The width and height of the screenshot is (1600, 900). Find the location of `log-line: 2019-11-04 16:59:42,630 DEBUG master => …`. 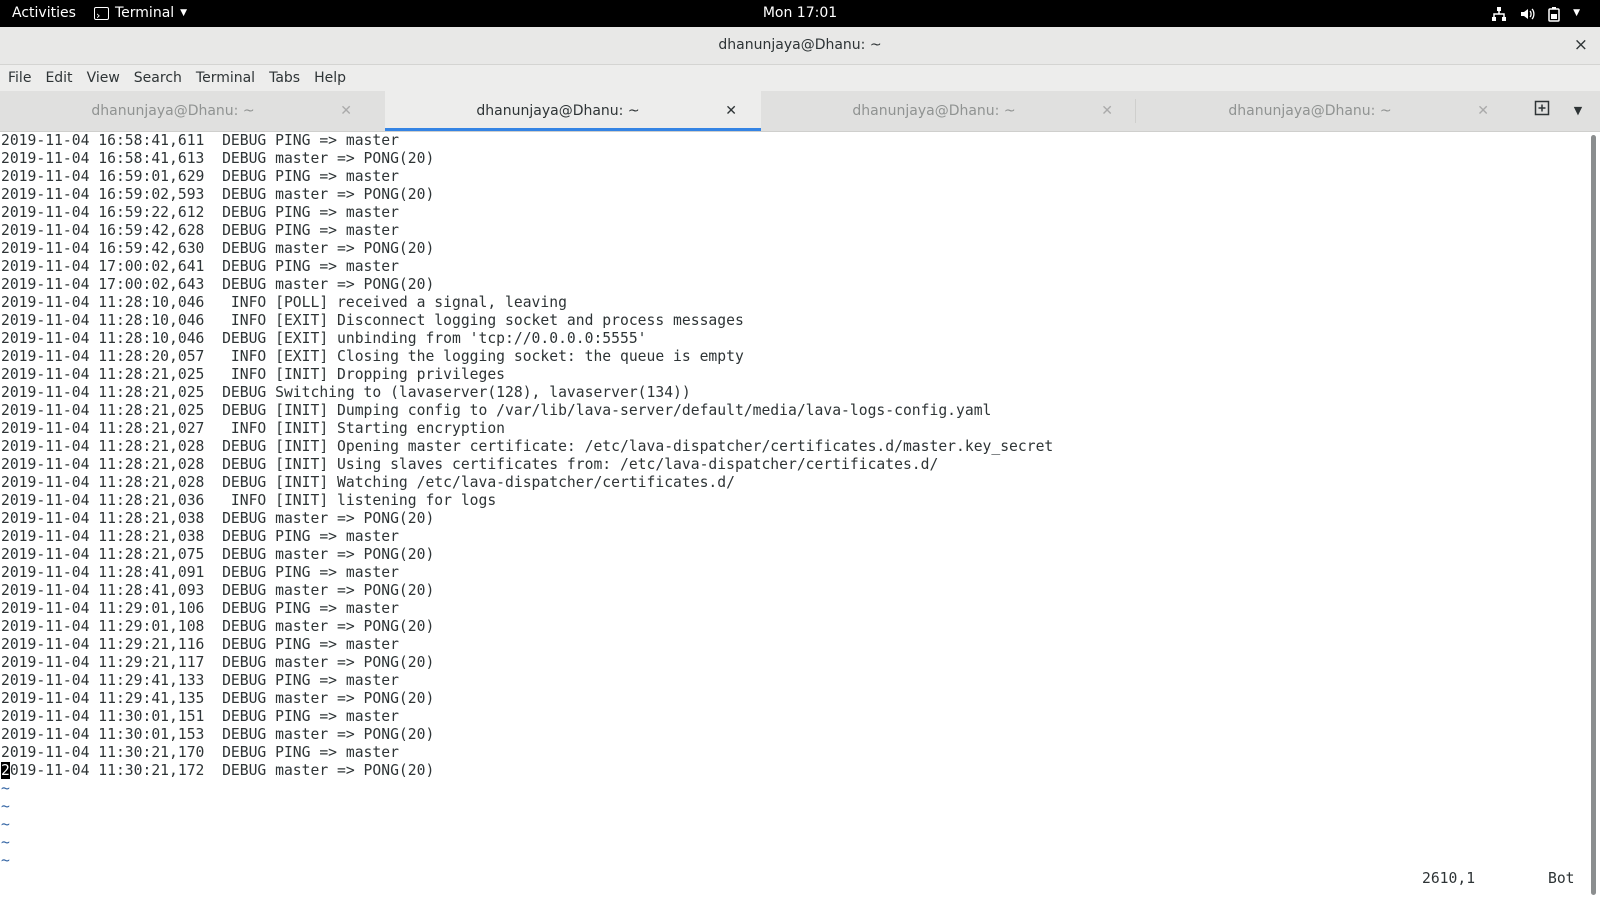

log-line: 2019-11-04 16:59:42,630 DEBUG master => … is located at coordinates (218, 248).